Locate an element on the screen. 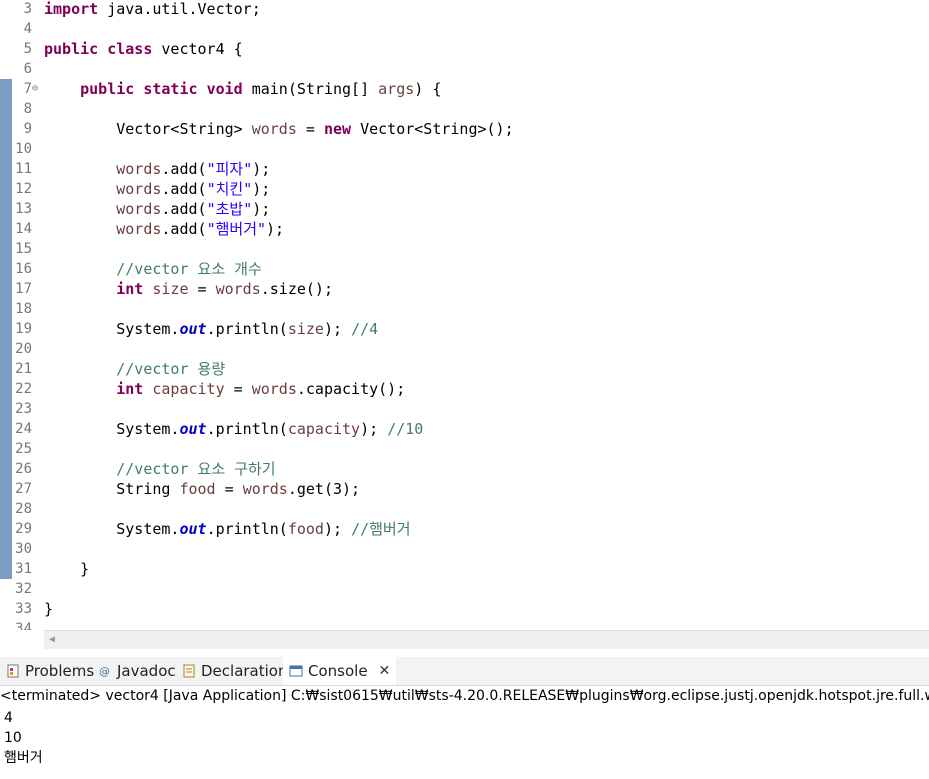  line-number: 34 is located at coordinates (23, 625).